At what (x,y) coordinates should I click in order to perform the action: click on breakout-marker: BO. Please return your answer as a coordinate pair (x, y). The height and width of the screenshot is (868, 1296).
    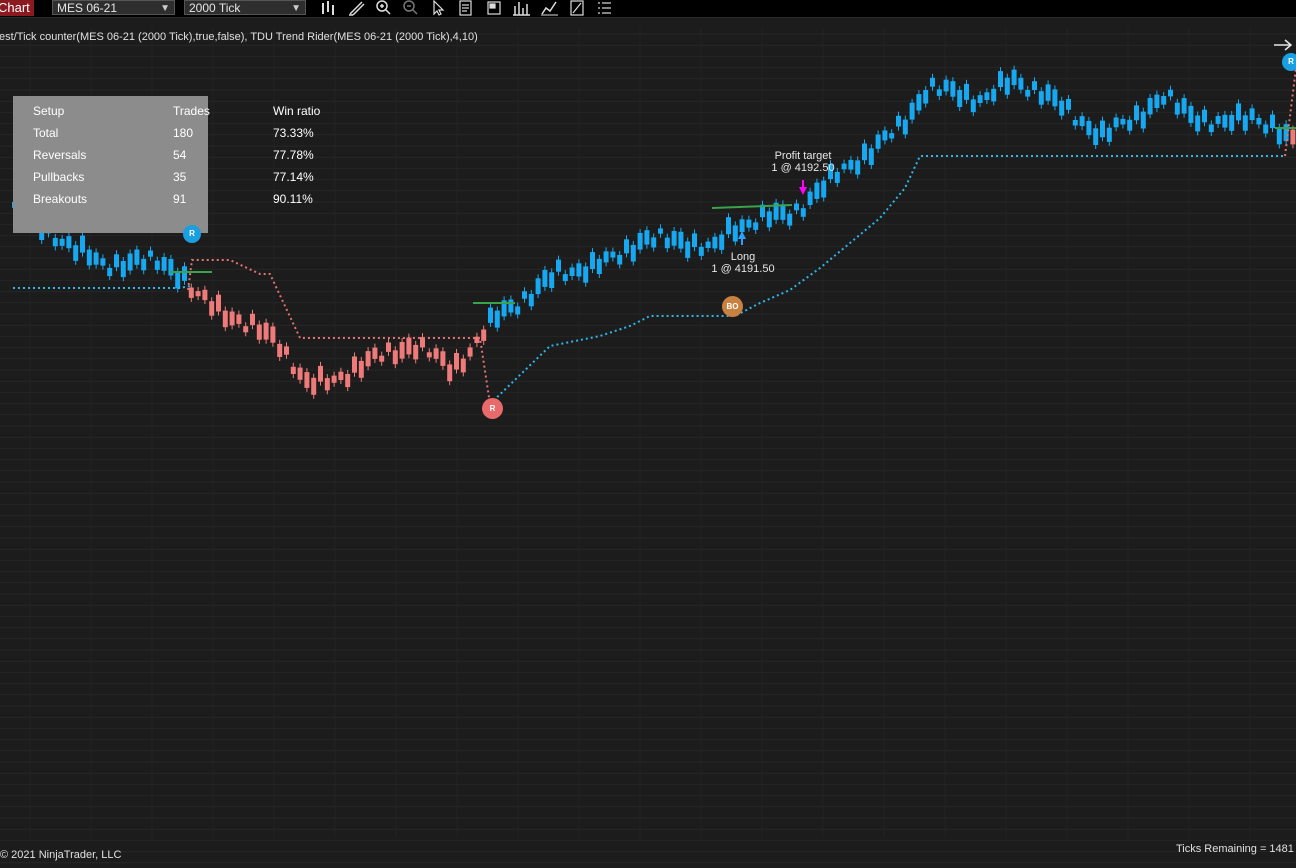
    Looking at the image, I should click on (732, 306).